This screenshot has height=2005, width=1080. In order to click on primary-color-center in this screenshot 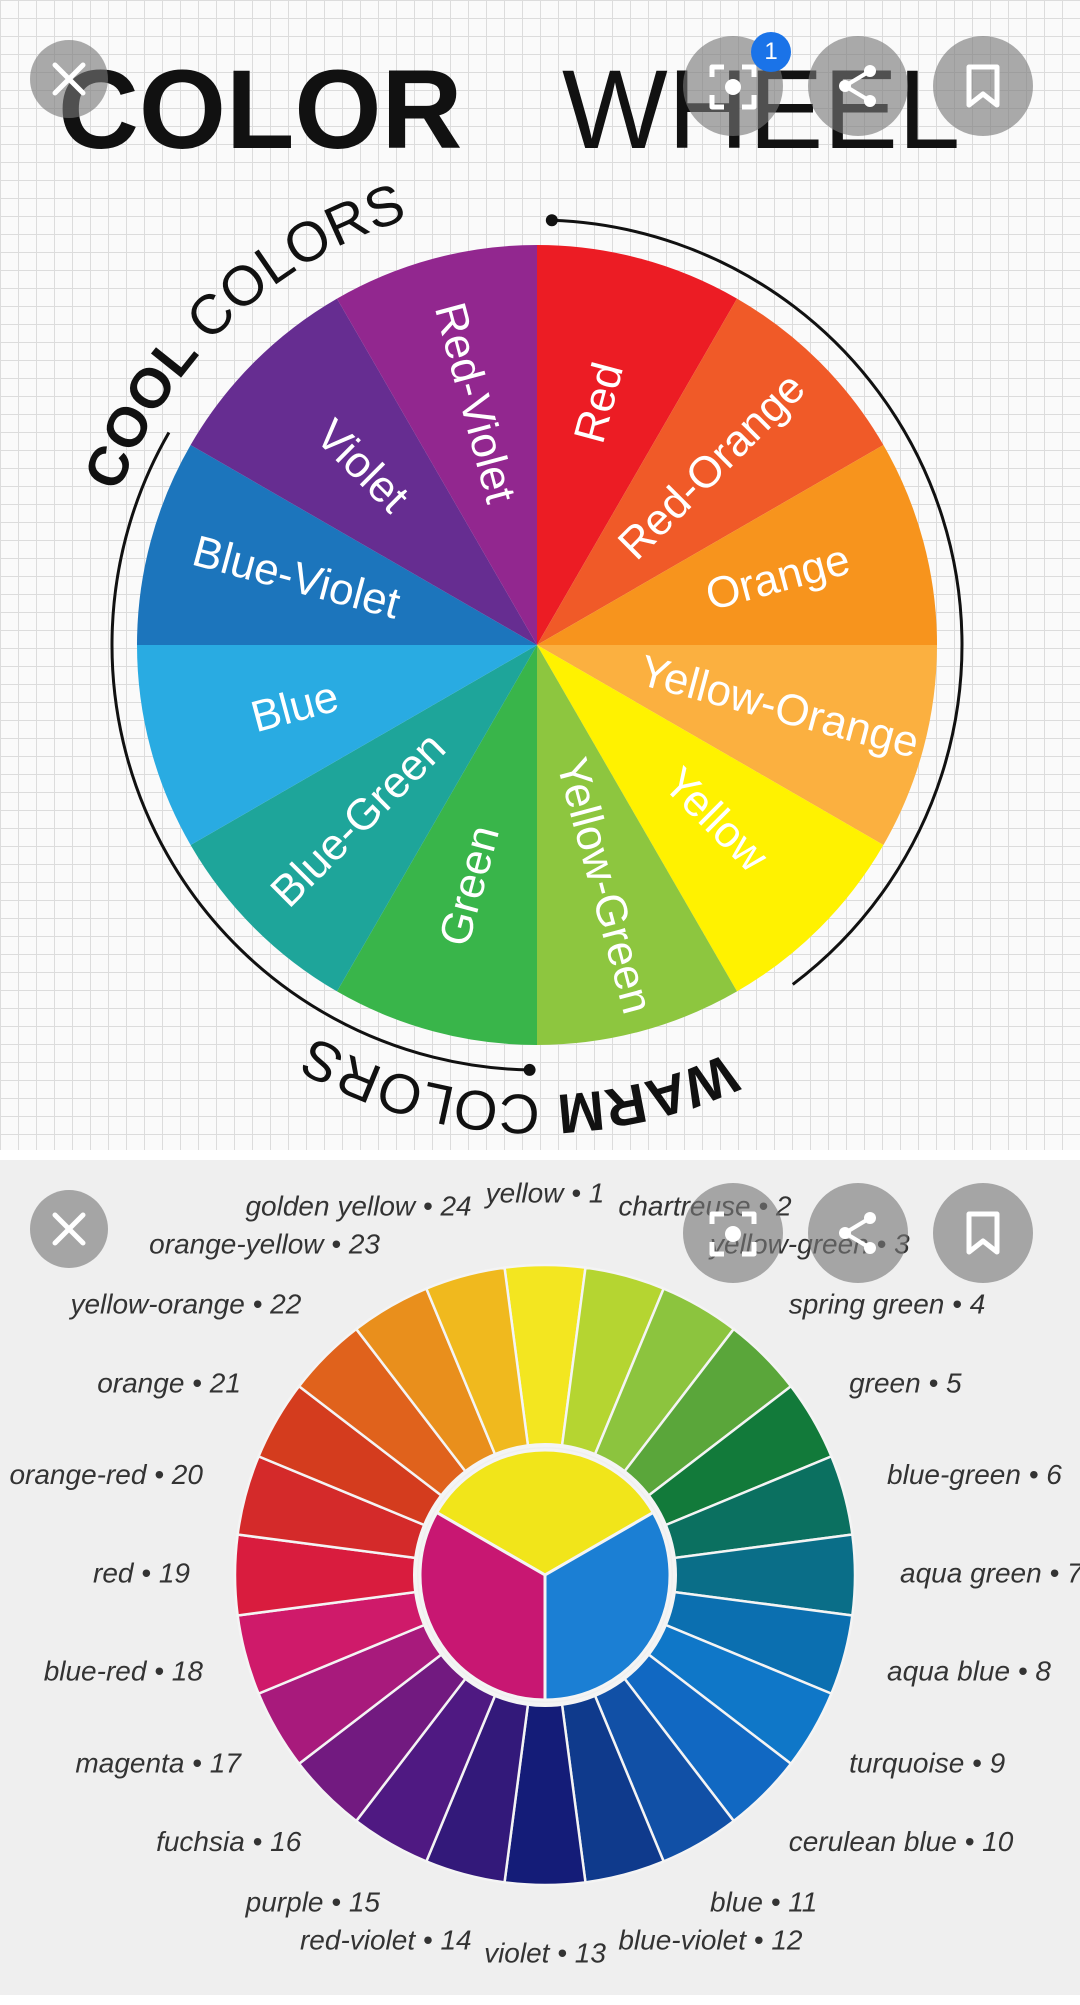, I will do `click(545, 1575)`.